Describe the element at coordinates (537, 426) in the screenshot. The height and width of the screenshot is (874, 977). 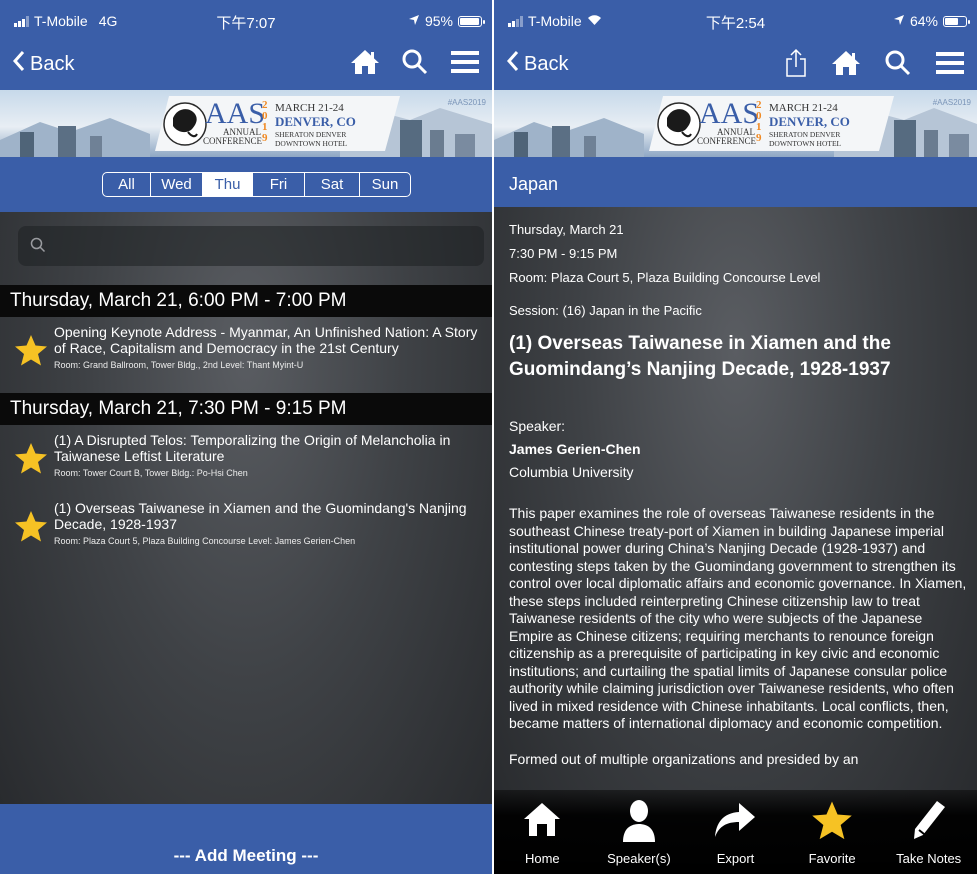
I see `speaker-label: Speaker:` at that location.